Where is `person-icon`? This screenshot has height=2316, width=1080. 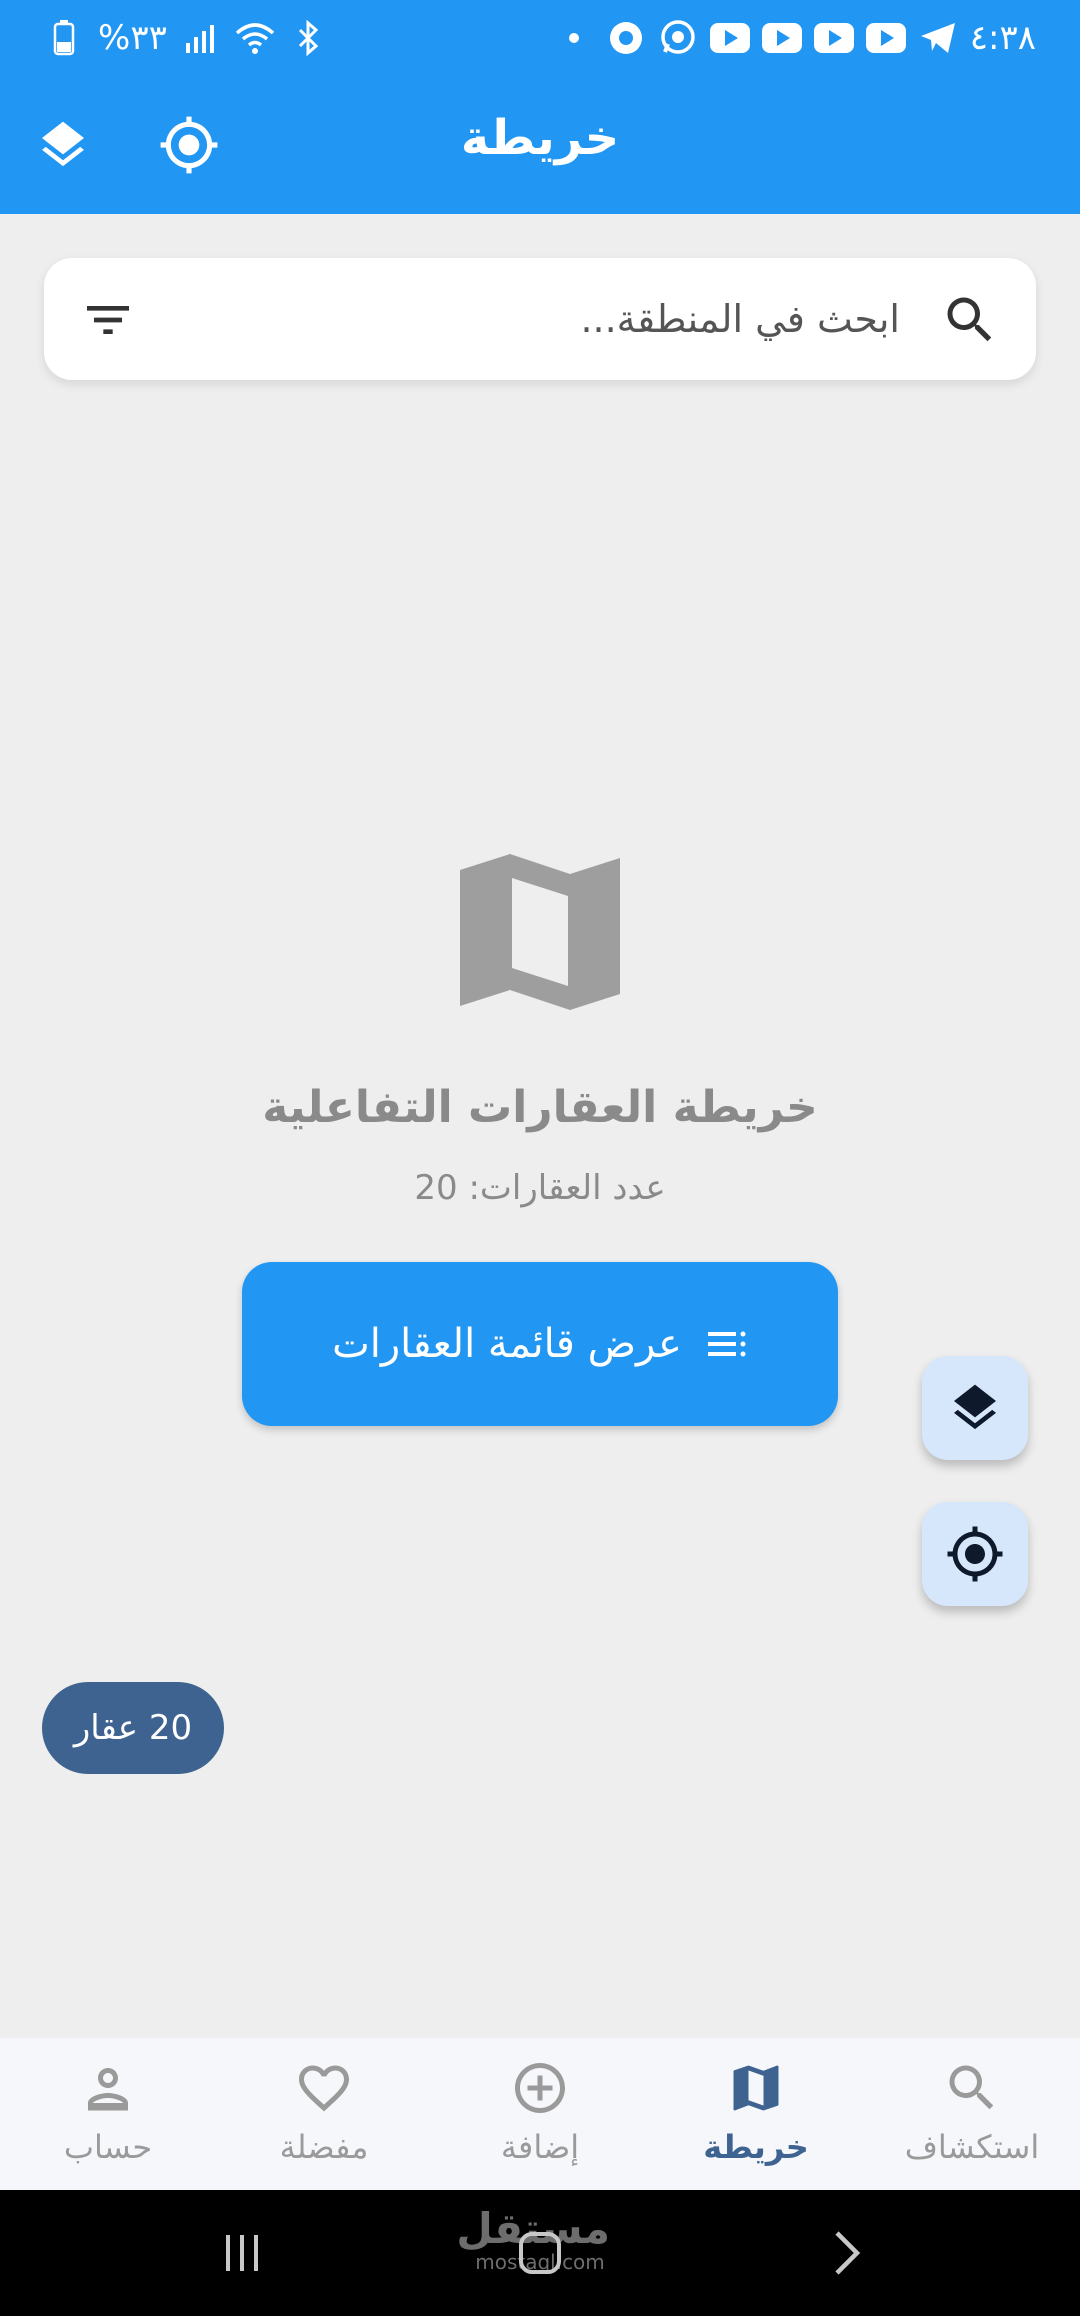
person-icon is located at coordinates (108, 2089).